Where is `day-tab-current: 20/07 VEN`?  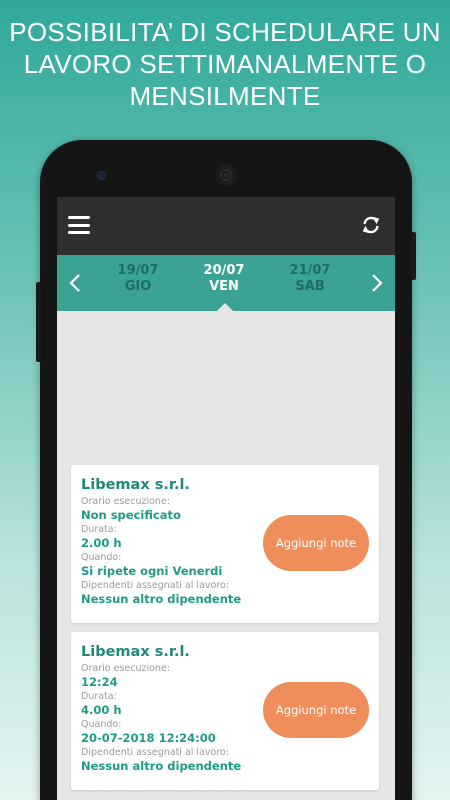 day-tab-current: 20/07 VEN is located at coordinates (224, 279).